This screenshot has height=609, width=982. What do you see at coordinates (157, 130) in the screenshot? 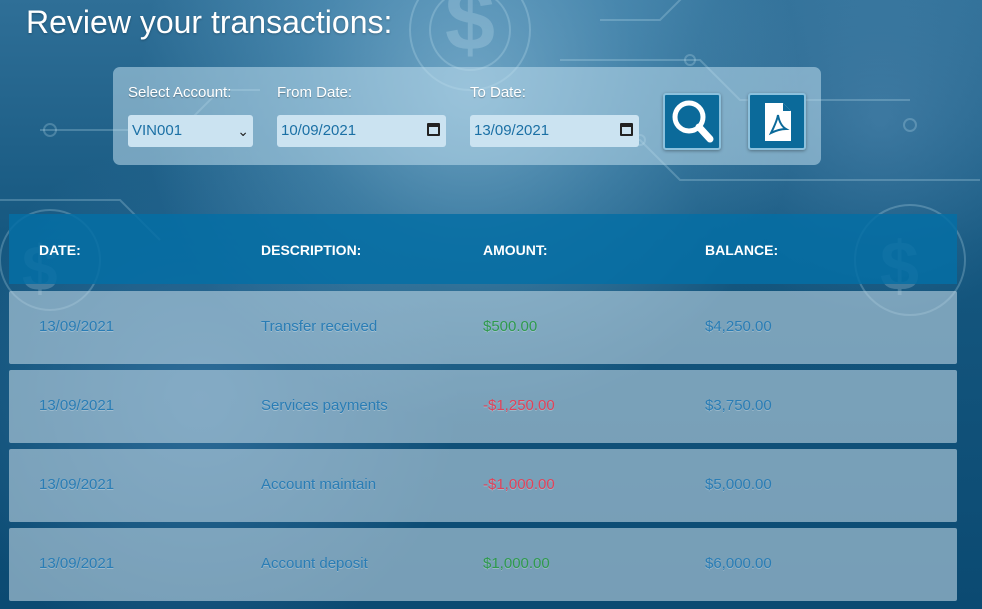
I see `account-select-value: VIN001` at bounding box center [157, 130].